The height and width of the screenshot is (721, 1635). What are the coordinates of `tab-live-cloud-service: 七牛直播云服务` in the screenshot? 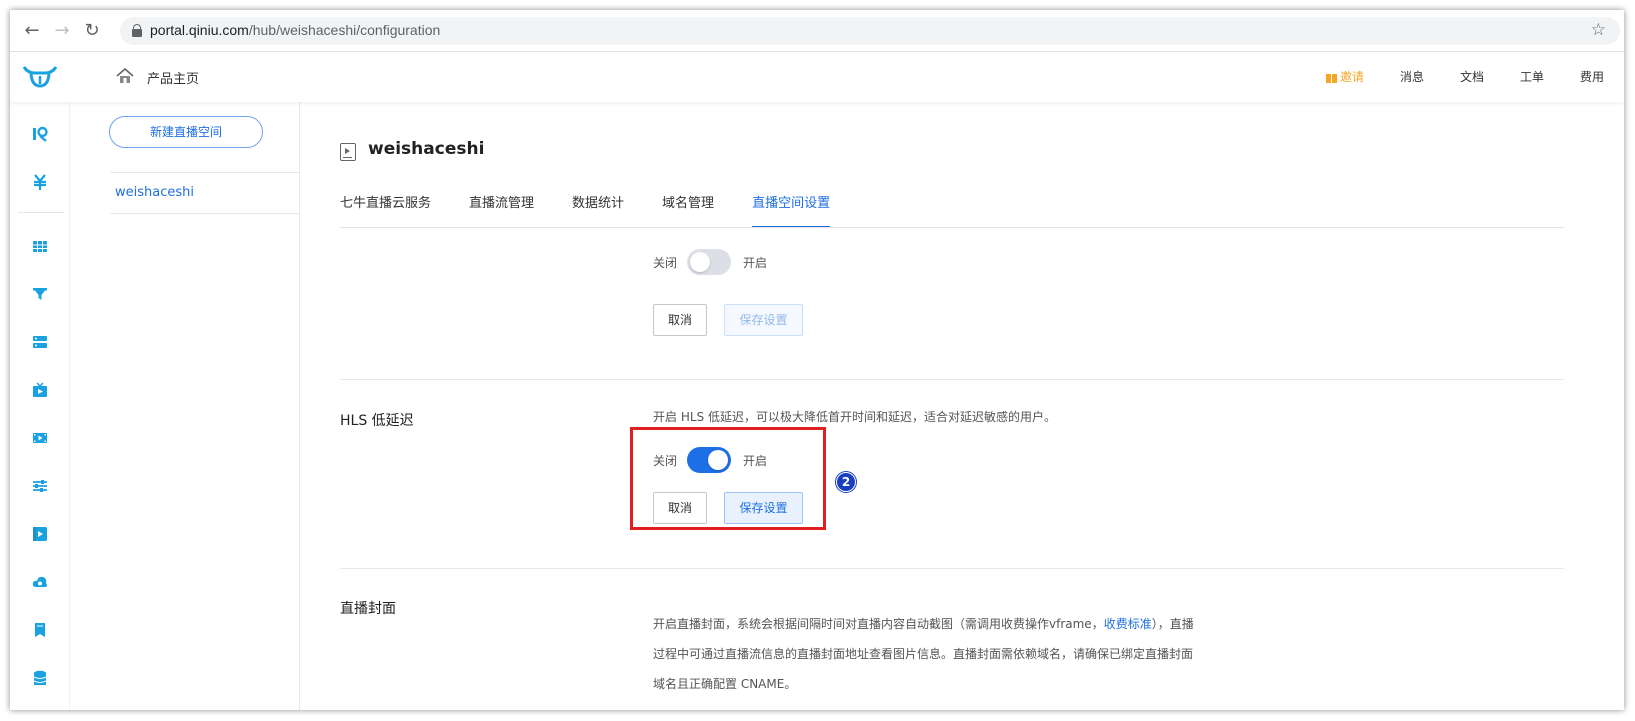 It's located at (385, 210).